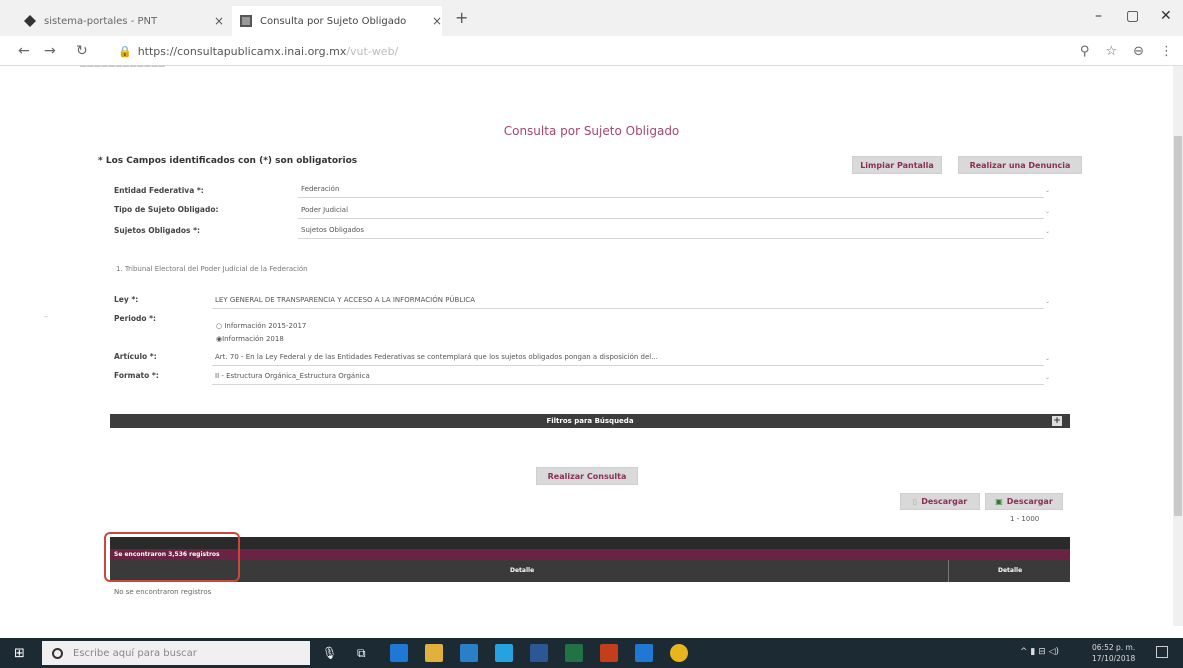  What do you see at coordinates (434, 653) in the screenshot?
I see `file-explorer-icon` at bounding box center [434, 653].